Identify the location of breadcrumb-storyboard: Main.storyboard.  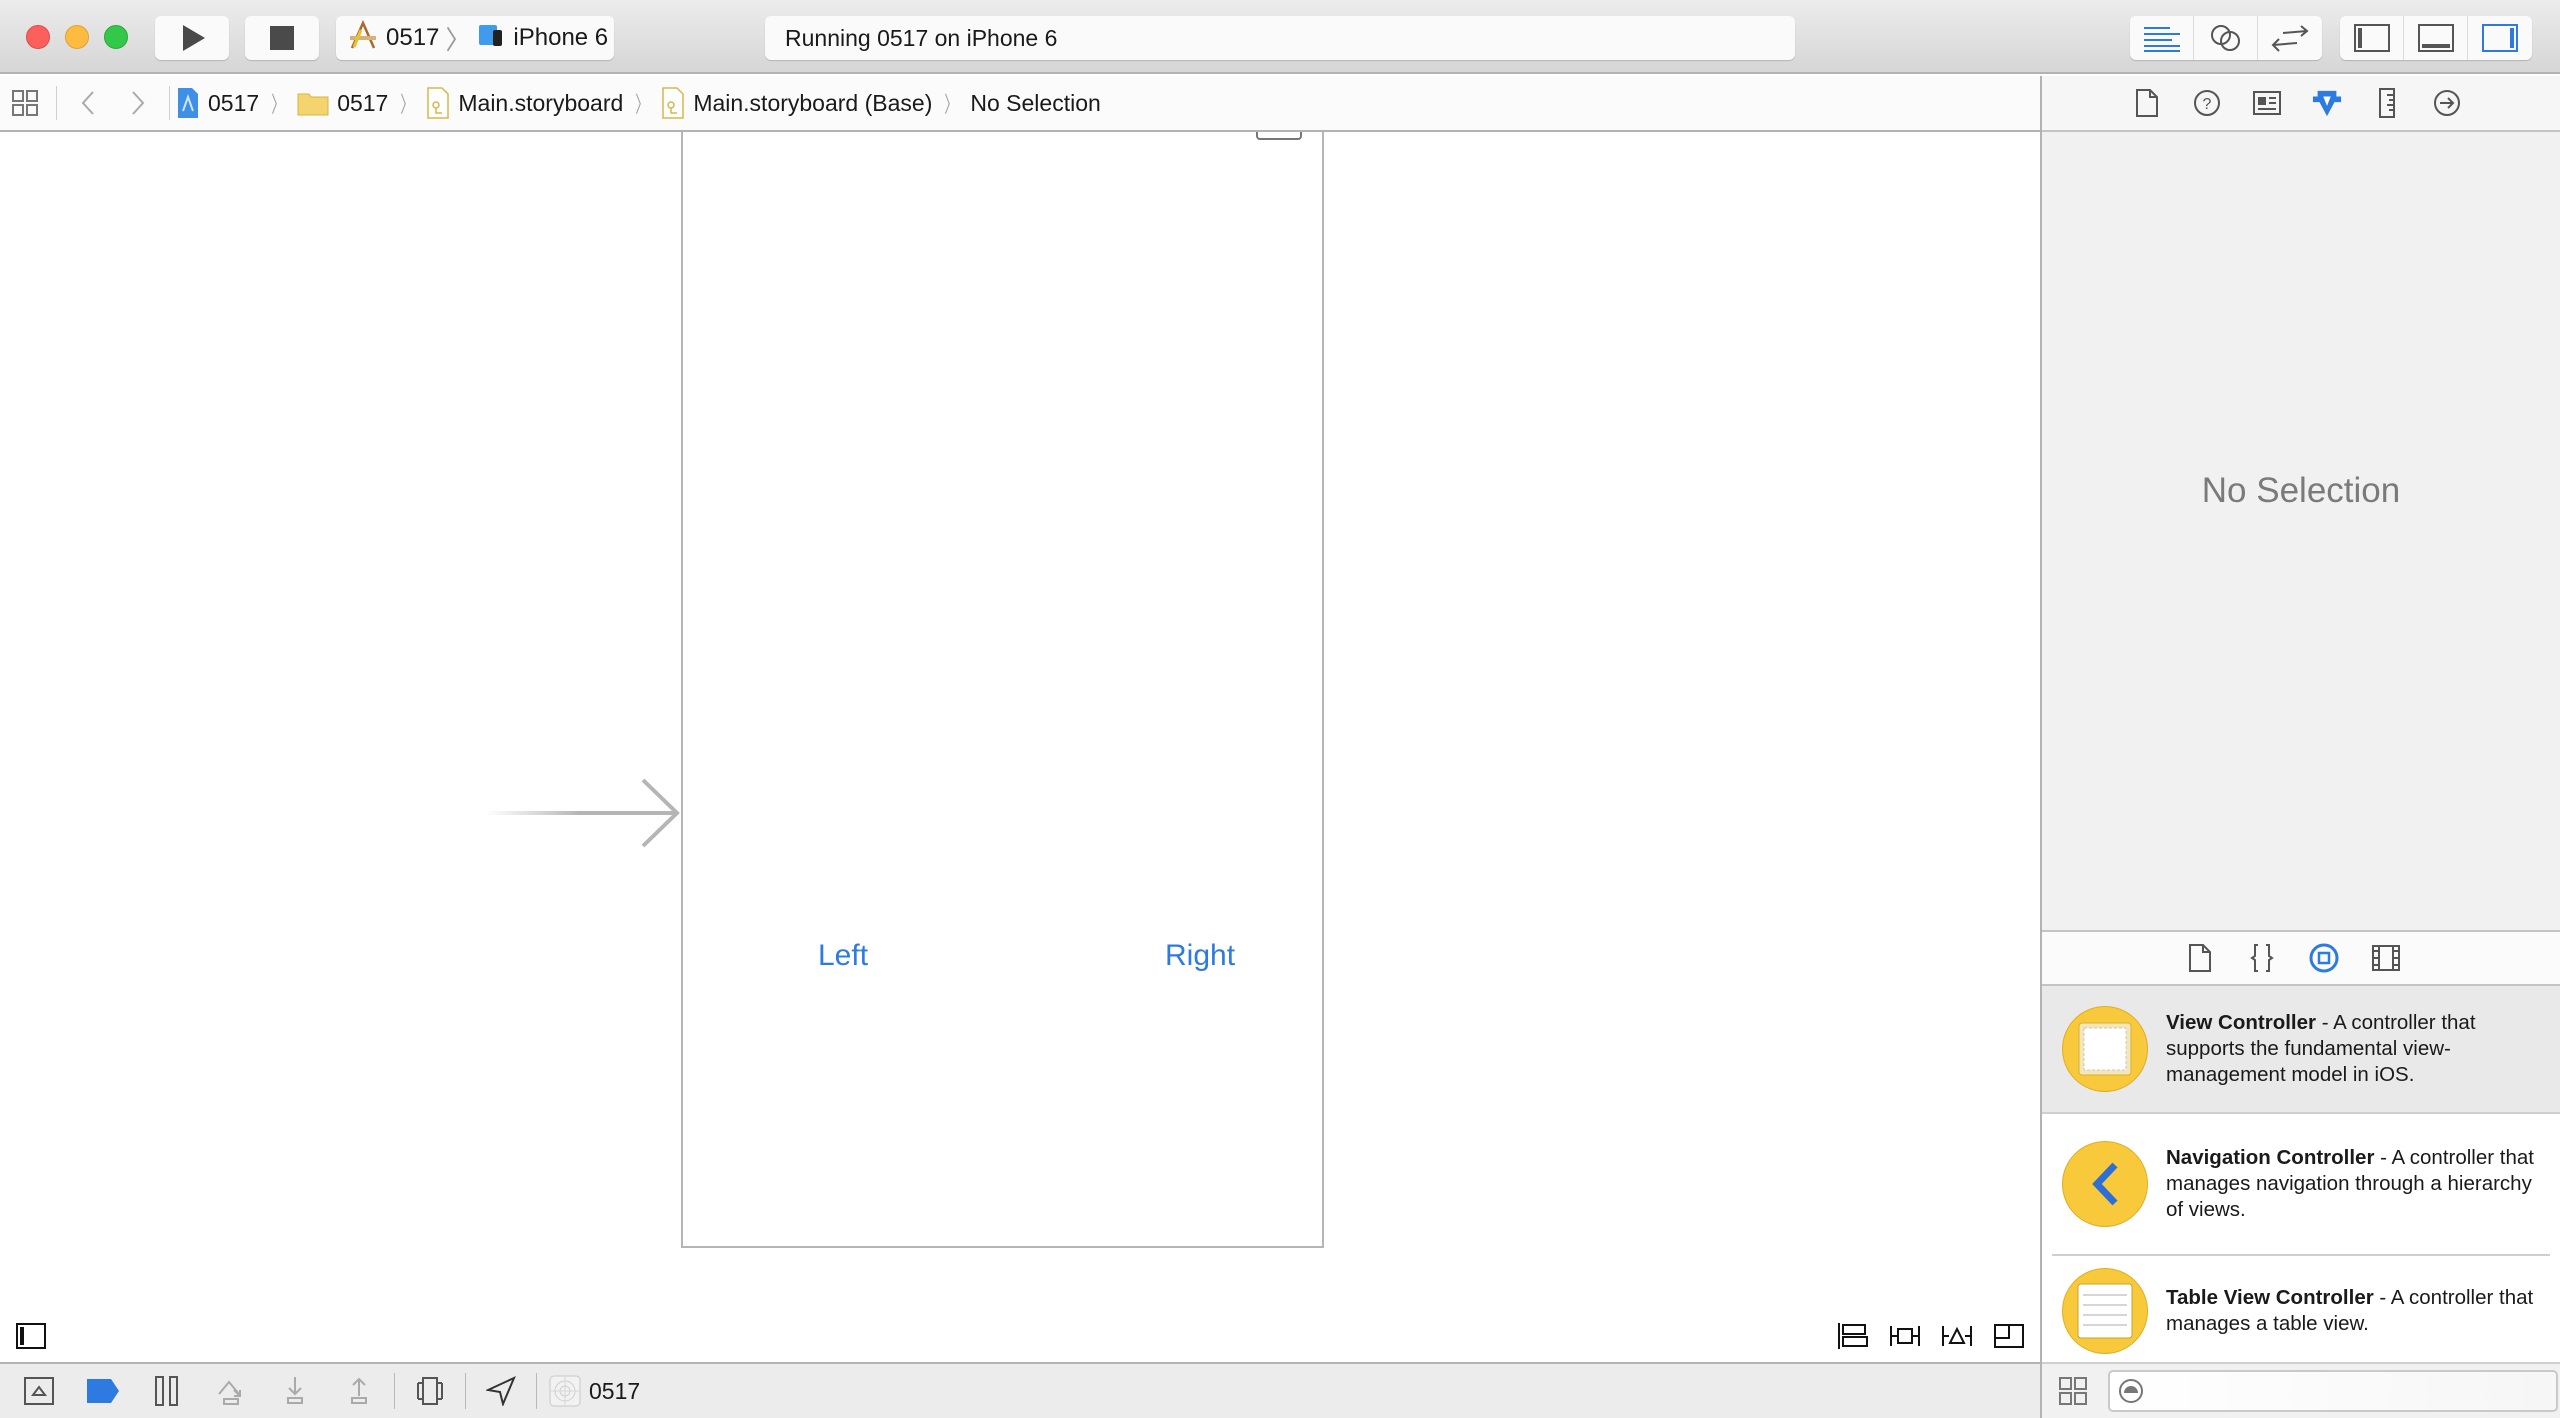
(524, 103).